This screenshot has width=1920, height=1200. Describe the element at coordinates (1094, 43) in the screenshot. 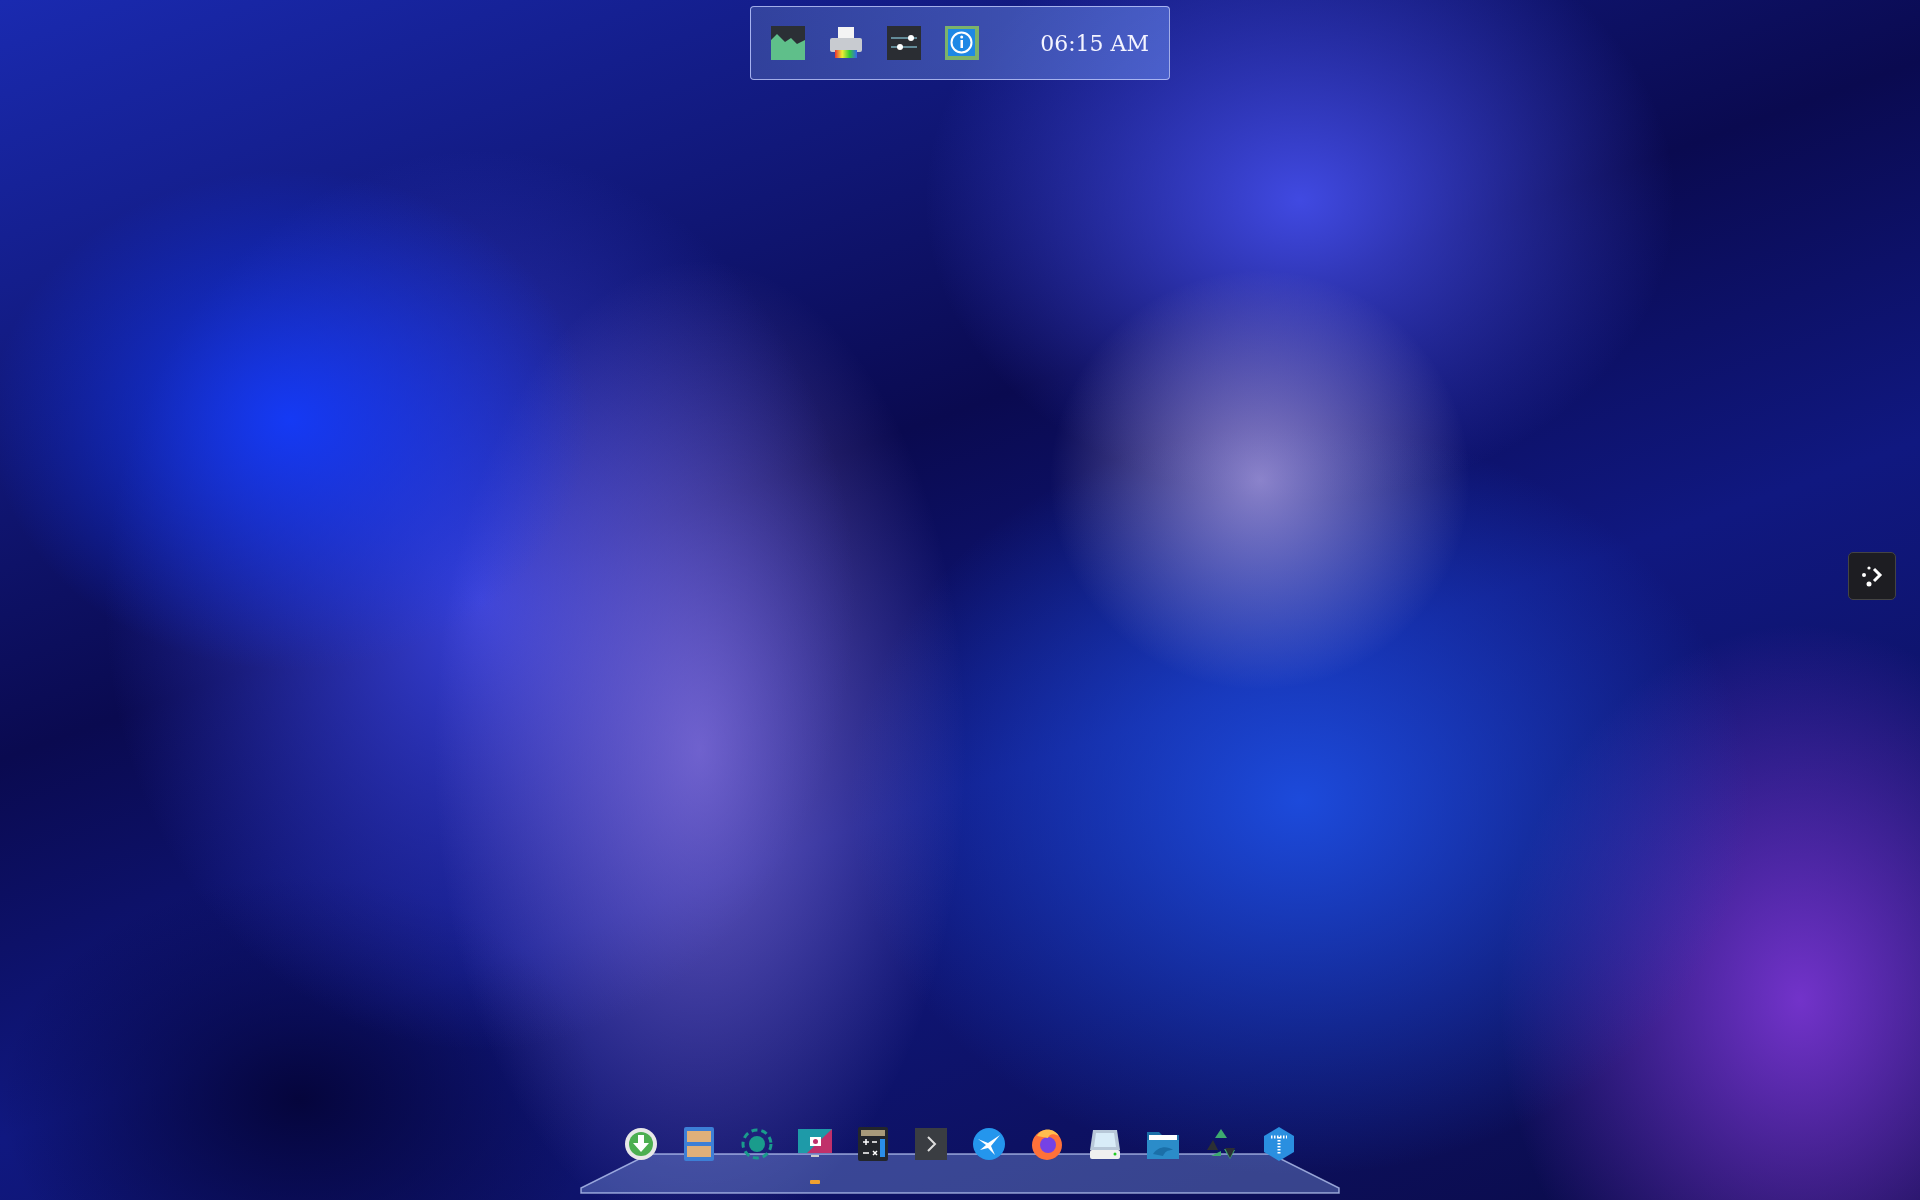

I see `clock: 06:15 AM` at that location.